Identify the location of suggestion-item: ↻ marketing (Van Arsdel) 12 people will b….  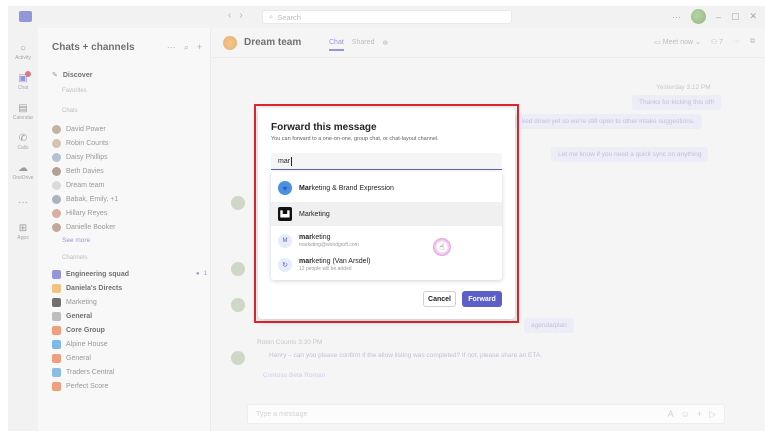
(386, 265).